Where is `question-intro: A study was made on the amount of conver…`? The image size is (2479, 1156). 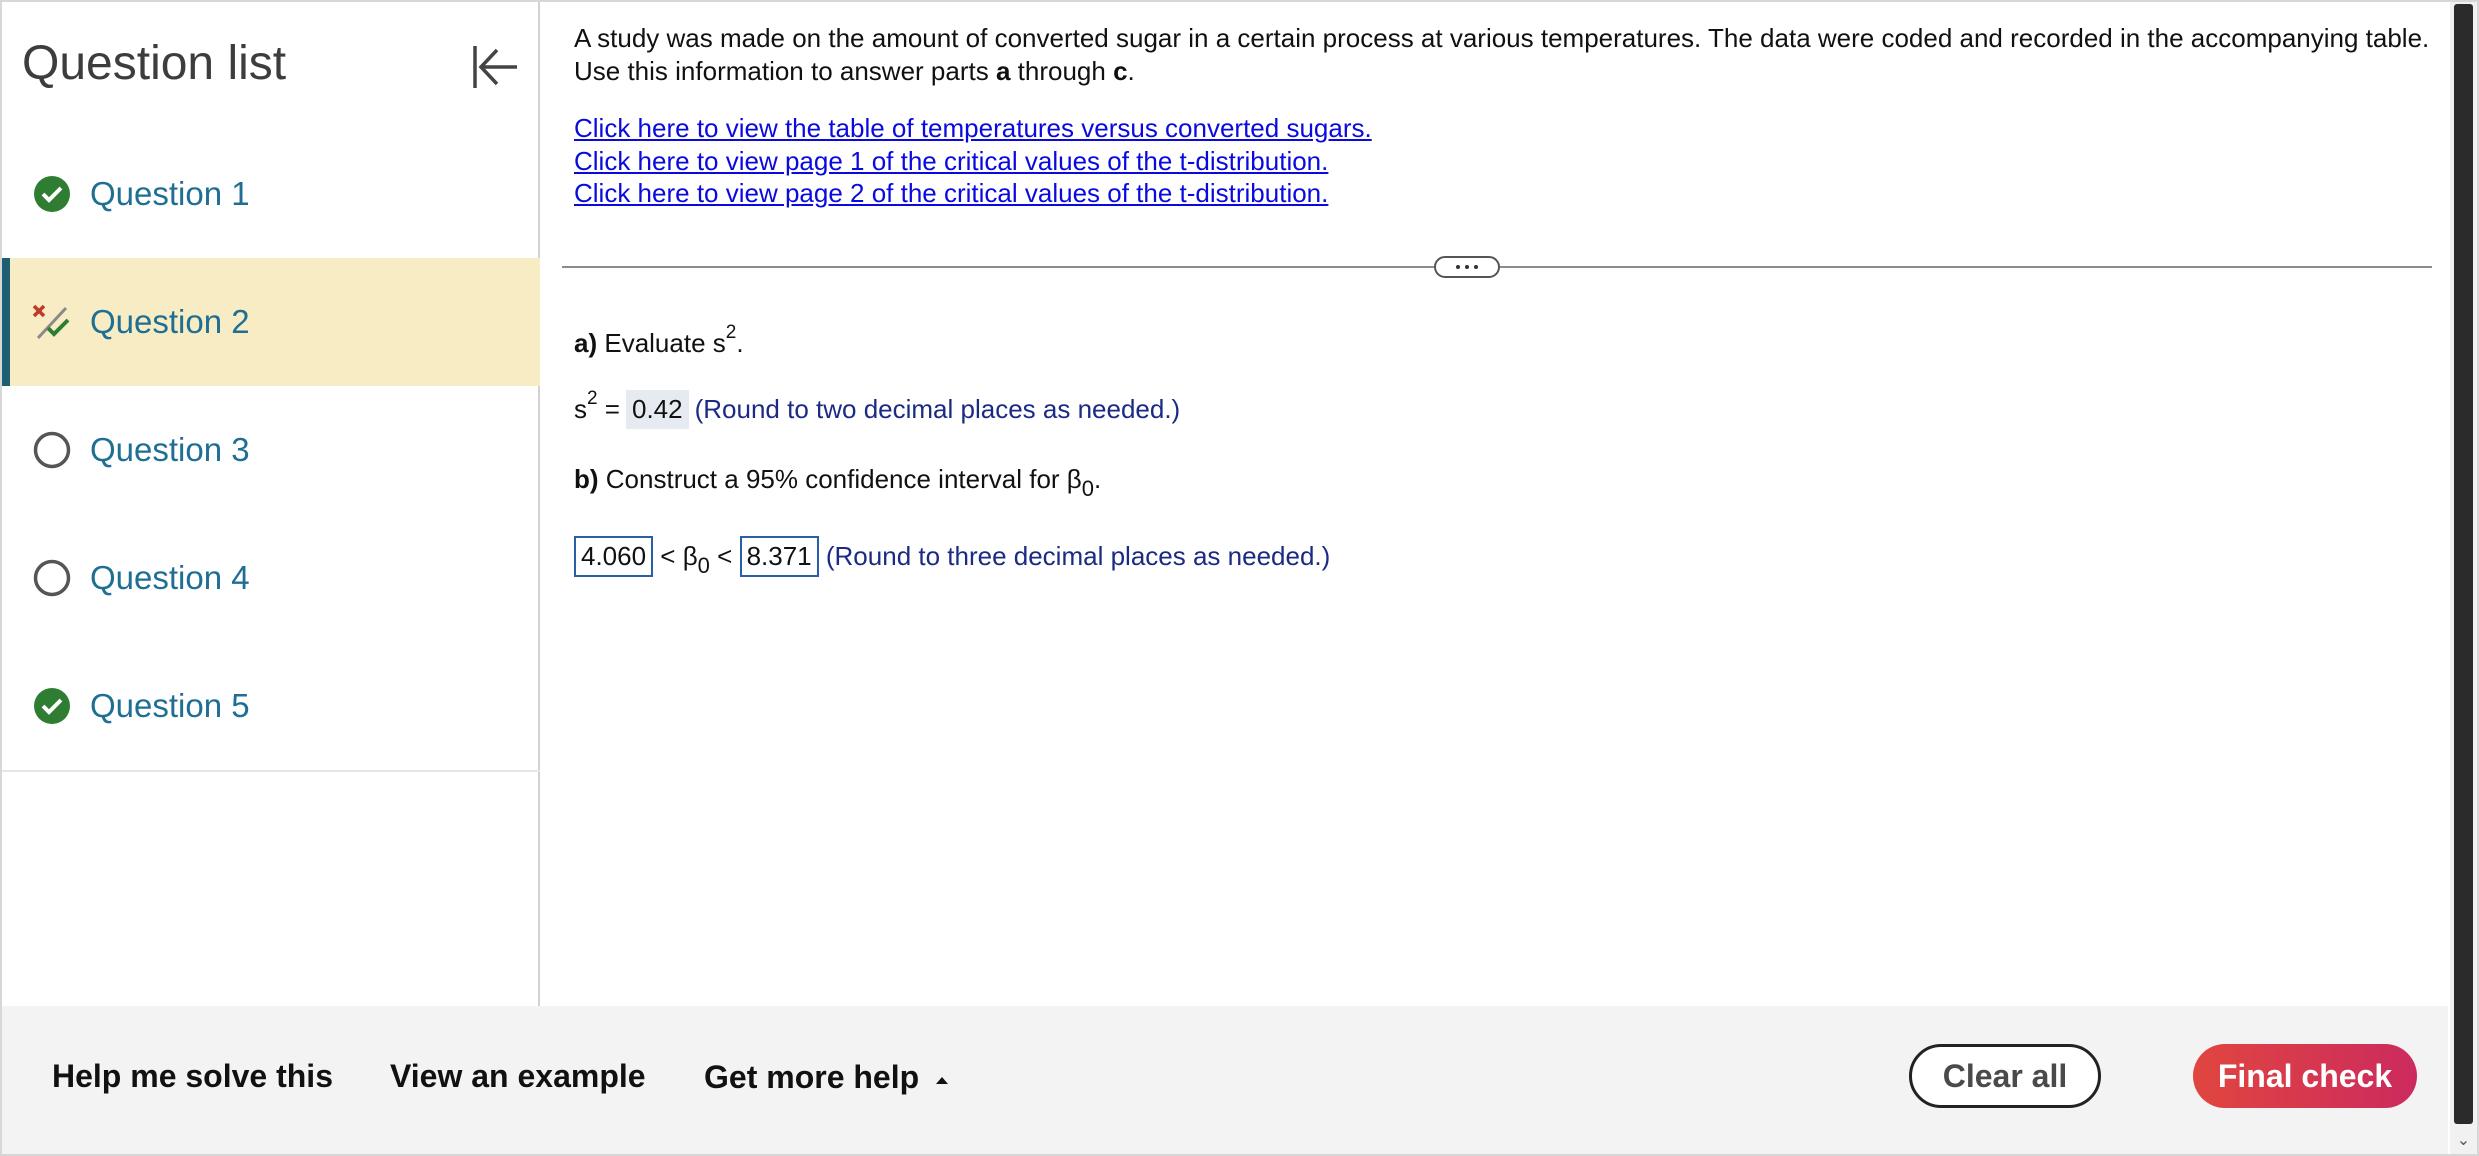
question-intro: A study was made on the amount of conver… is located at coordinates (1504, 55).